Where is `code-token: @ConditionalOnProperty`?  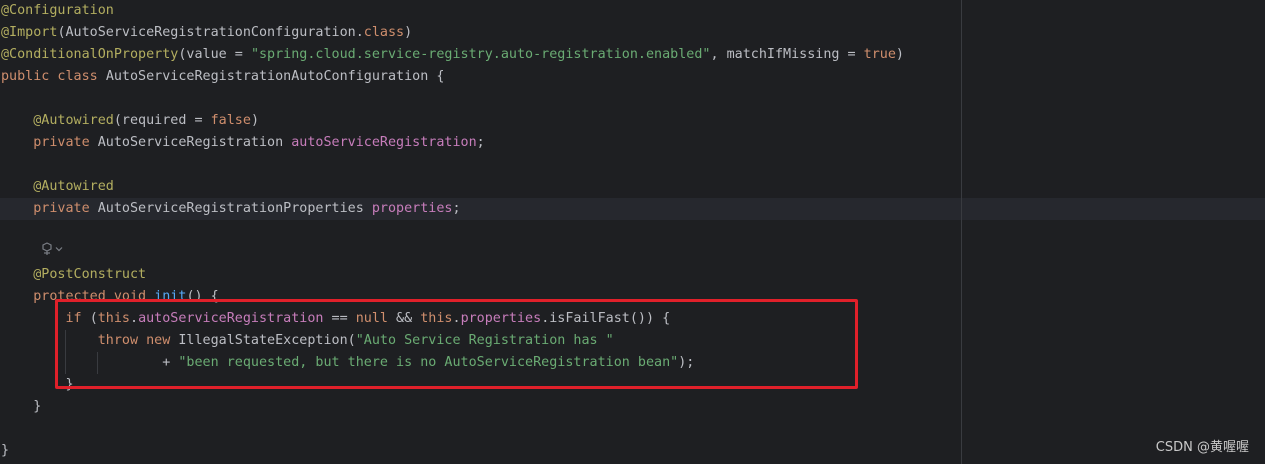
code-token: @ConditionalOnProperty is located at coordinates (90, 54).